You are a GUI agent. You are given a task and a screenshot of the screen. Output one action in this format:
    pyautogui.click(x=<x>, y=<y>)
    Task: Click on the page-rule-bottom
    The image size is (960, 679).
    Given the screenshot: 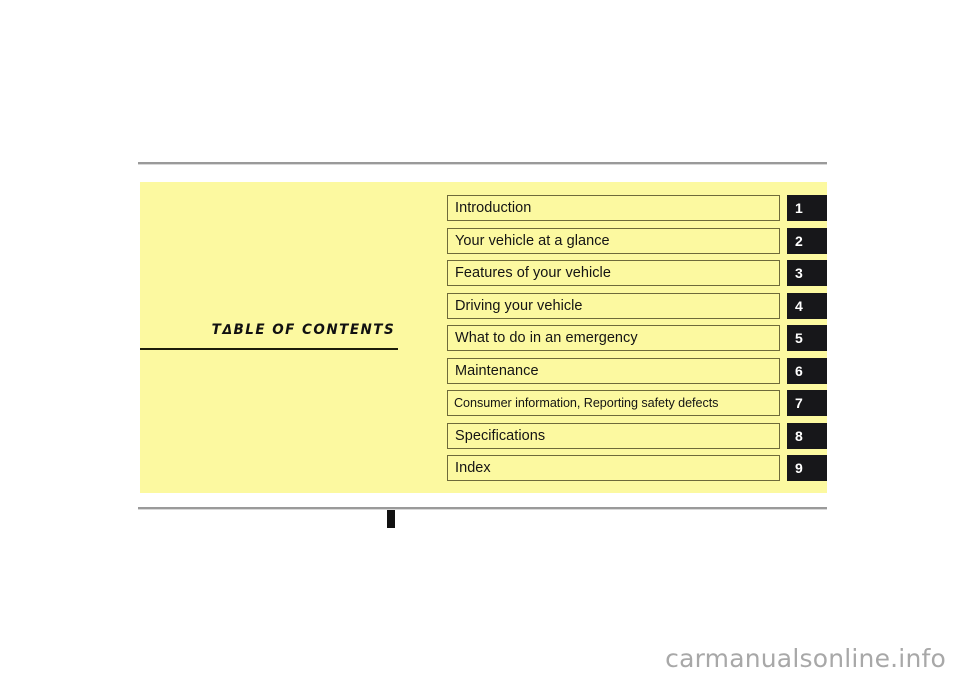 What is the action you would take?
    pyautogui.click(x=482, y=508)
    